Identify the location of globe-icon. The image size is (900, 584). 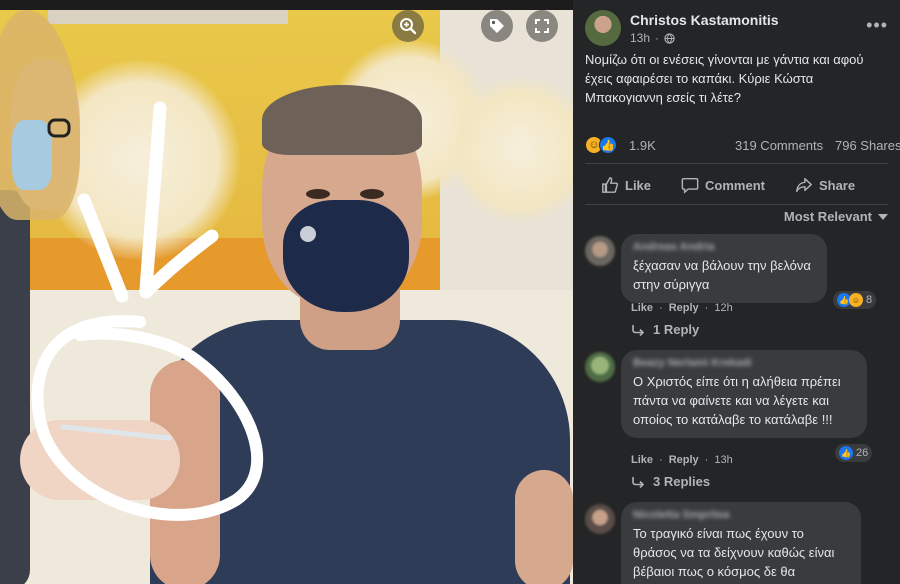
(669, 38).